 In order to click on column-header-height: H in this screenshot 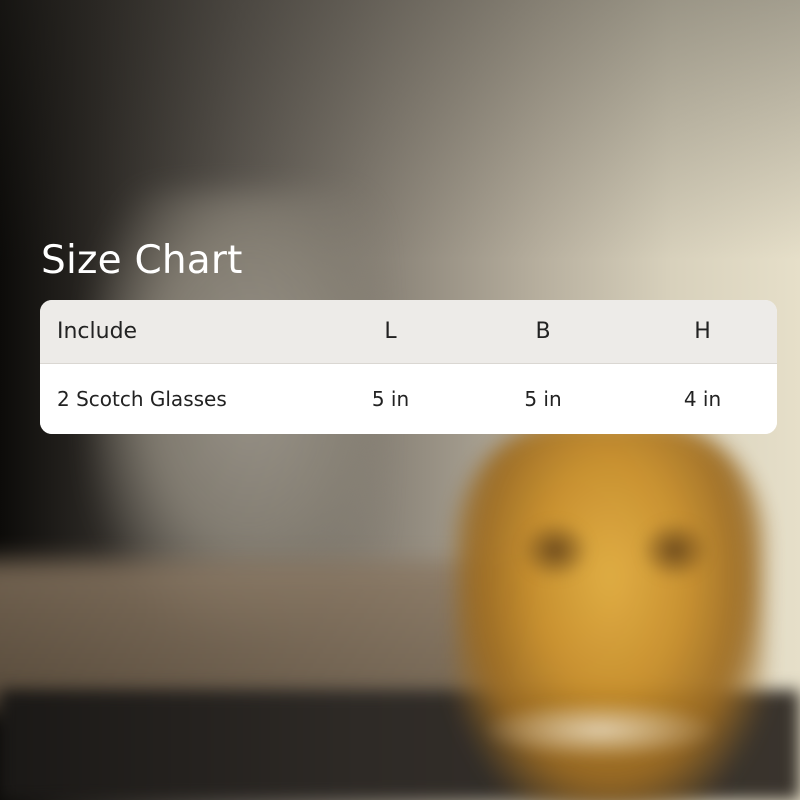, I will do `click(702, 332)`.